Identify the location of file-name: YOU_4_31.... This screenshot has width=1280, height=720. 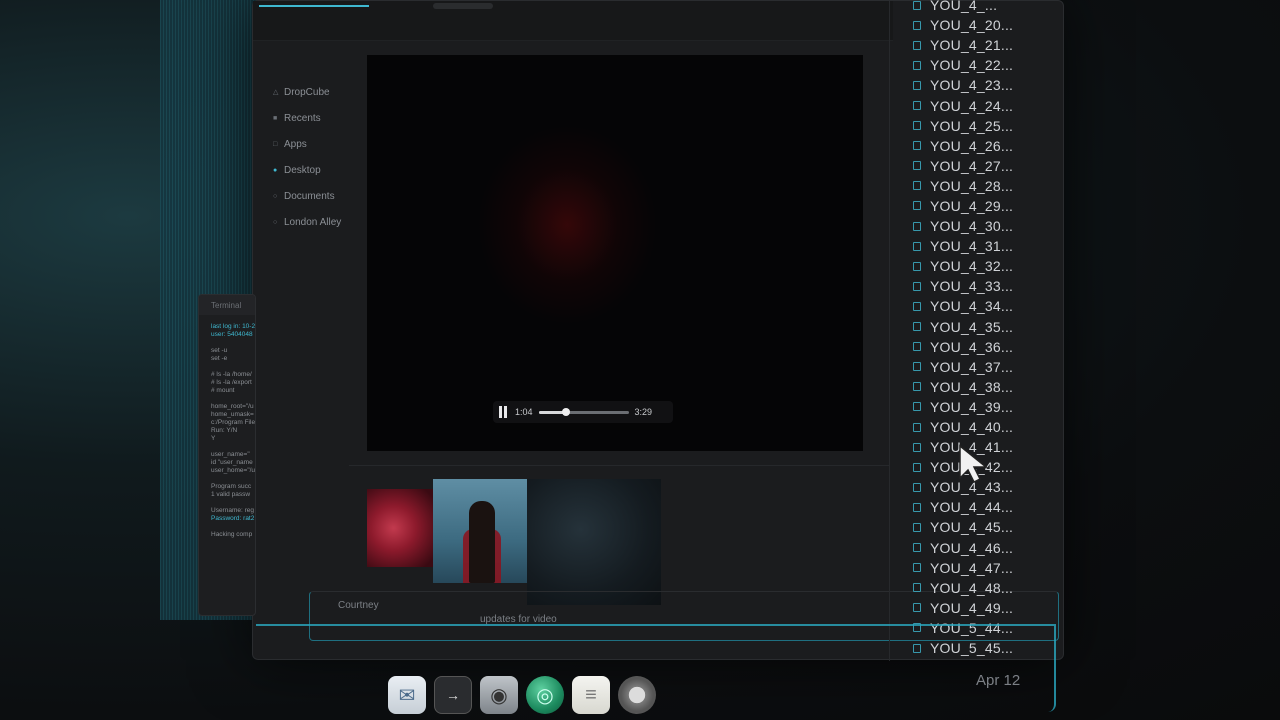
(972, 246).